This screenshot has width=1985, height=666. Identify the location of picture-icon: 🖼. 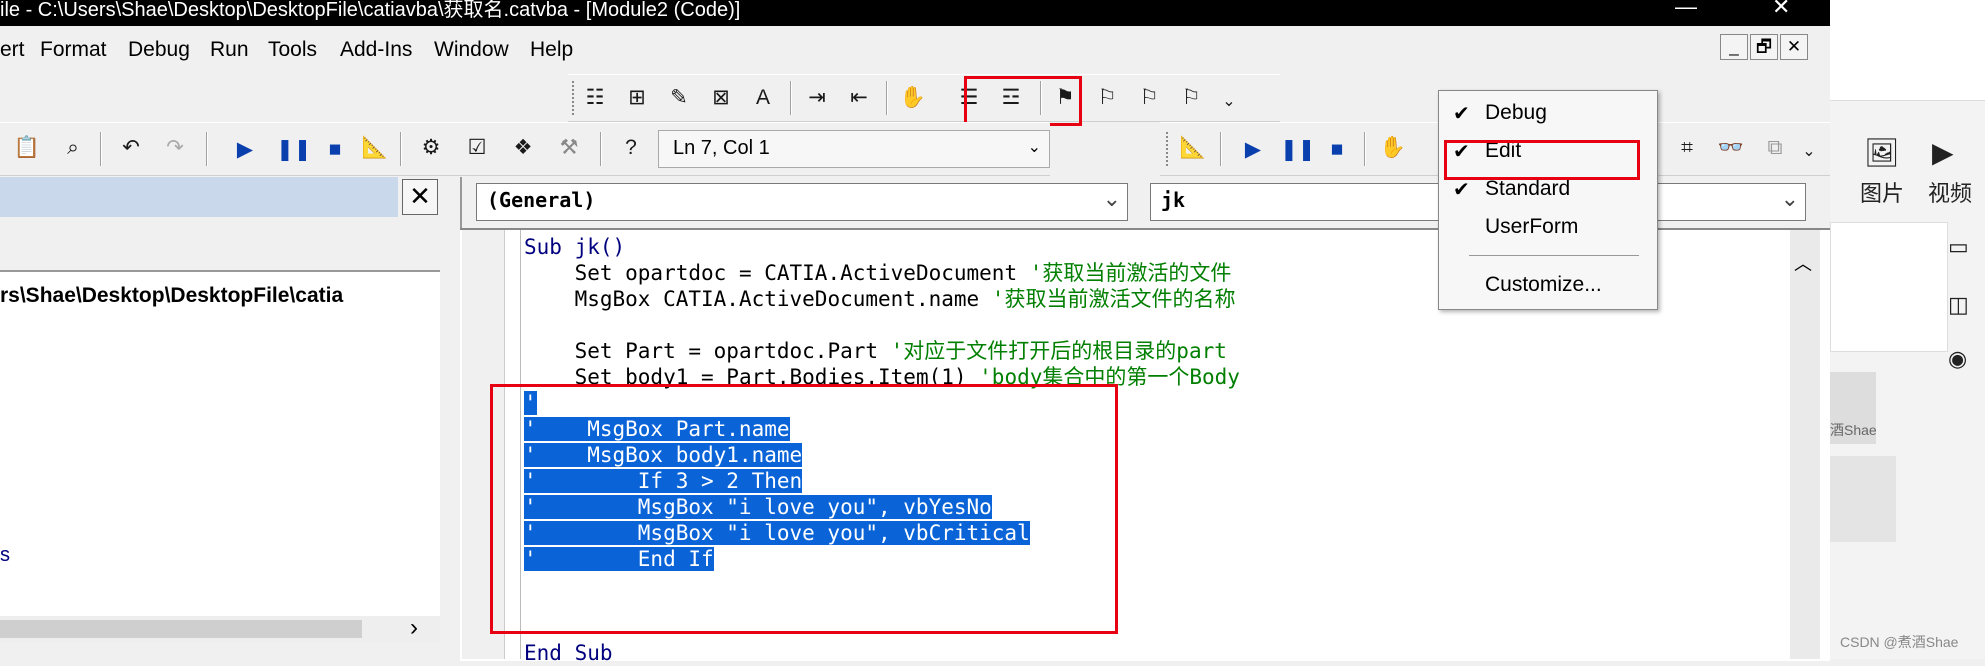
(1882, 152).